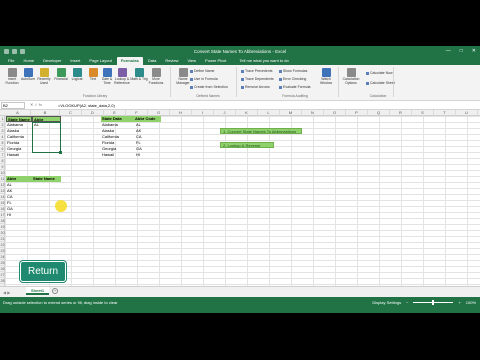  Describe the element at coordinates (470, 302) in the screenshot. I see `zoom-level: 100%` at that location.